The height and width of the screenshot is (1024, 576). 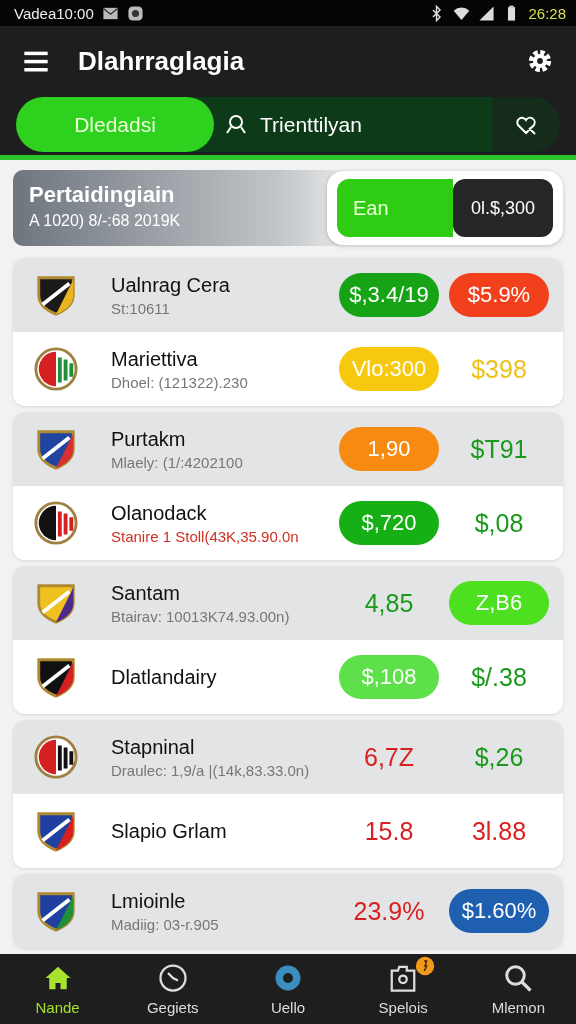 What do you see at coordinates (155, 359) in the screenshot?
I see `team-name: Mariettiva` at bounding box center [155, 359].